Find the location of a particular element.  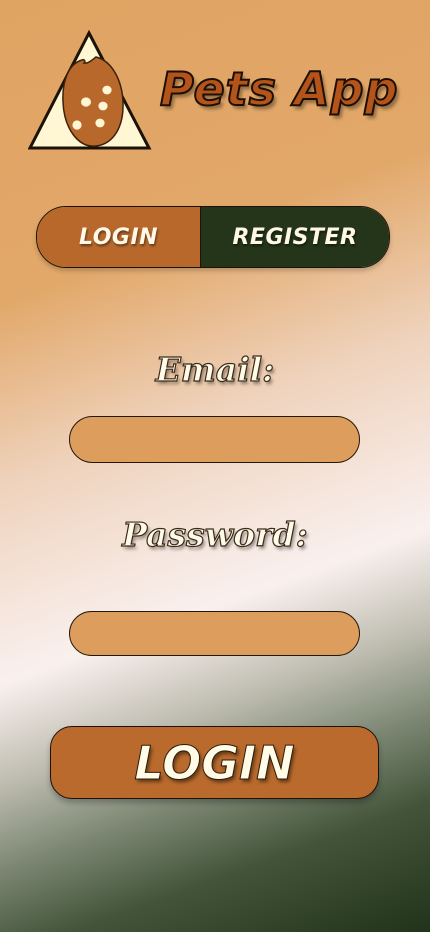

login-button: LOGIN is located at coordinates (214, 762).